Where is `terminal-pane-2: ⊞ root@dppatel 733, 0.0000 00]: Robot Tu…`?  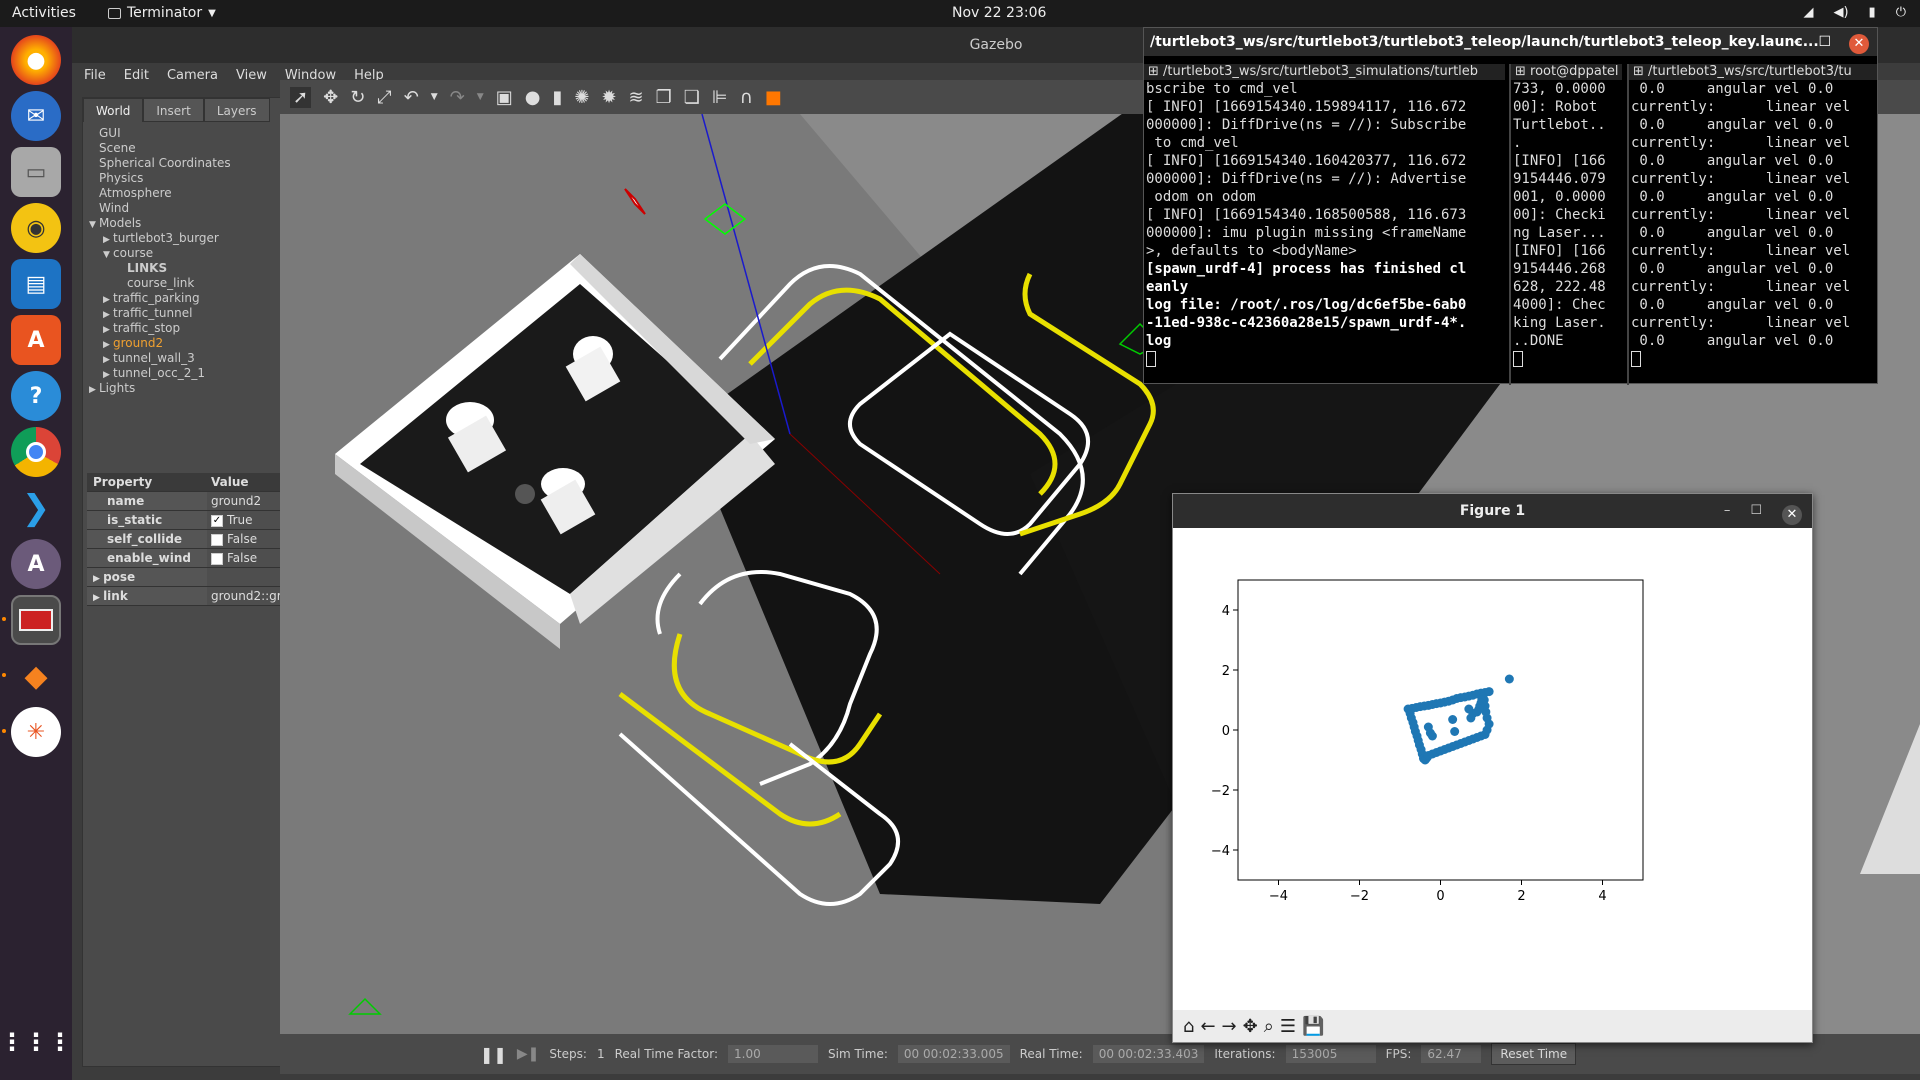
terminal-pane-2: ⊞ root@dppatel 733, 0.0000 00]: Robot Tu… is located at coordinates (1565, 224).